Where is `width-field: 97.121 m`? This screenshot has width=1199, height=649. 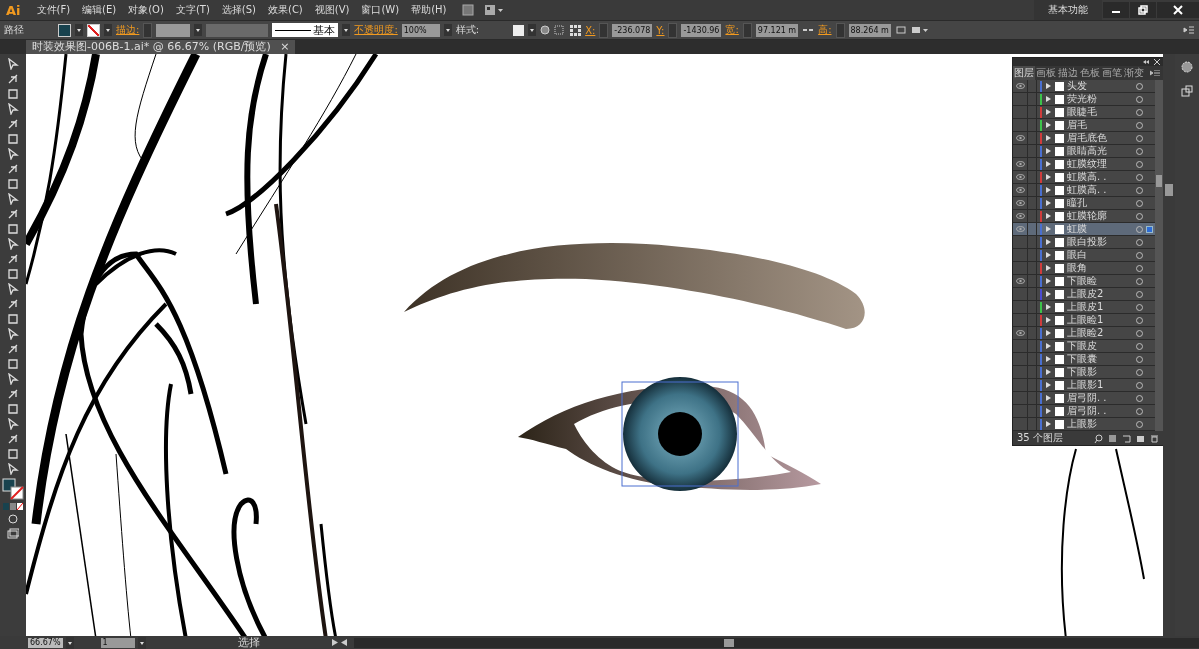
width-field: 97.121 m is located at coordinates (777, 30).